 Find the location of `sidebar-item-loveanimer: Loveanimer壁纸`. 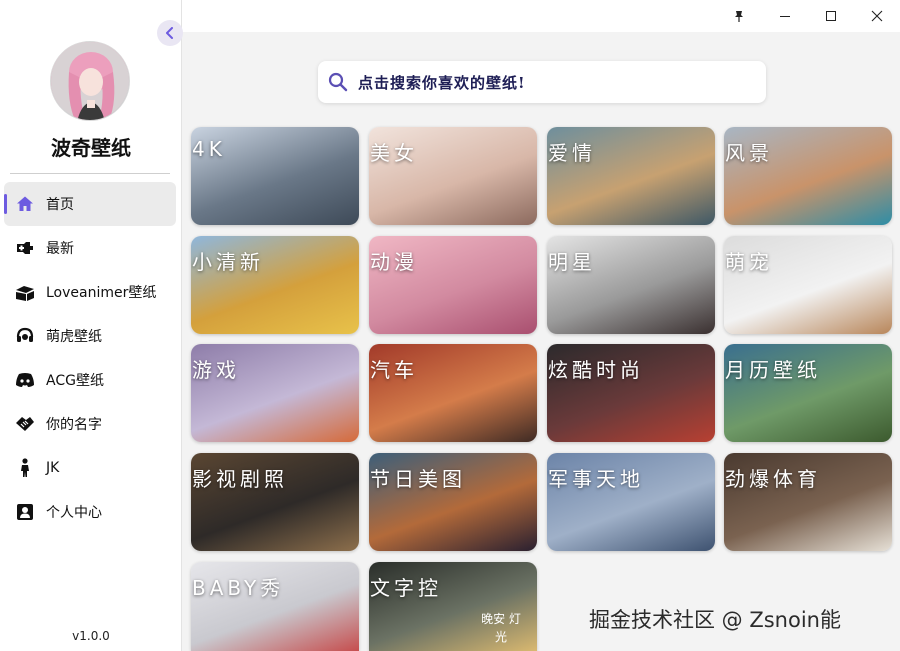

sidebar-item-loveanimer: Loveanimer壁纸 is located at coordinates (90, 292).